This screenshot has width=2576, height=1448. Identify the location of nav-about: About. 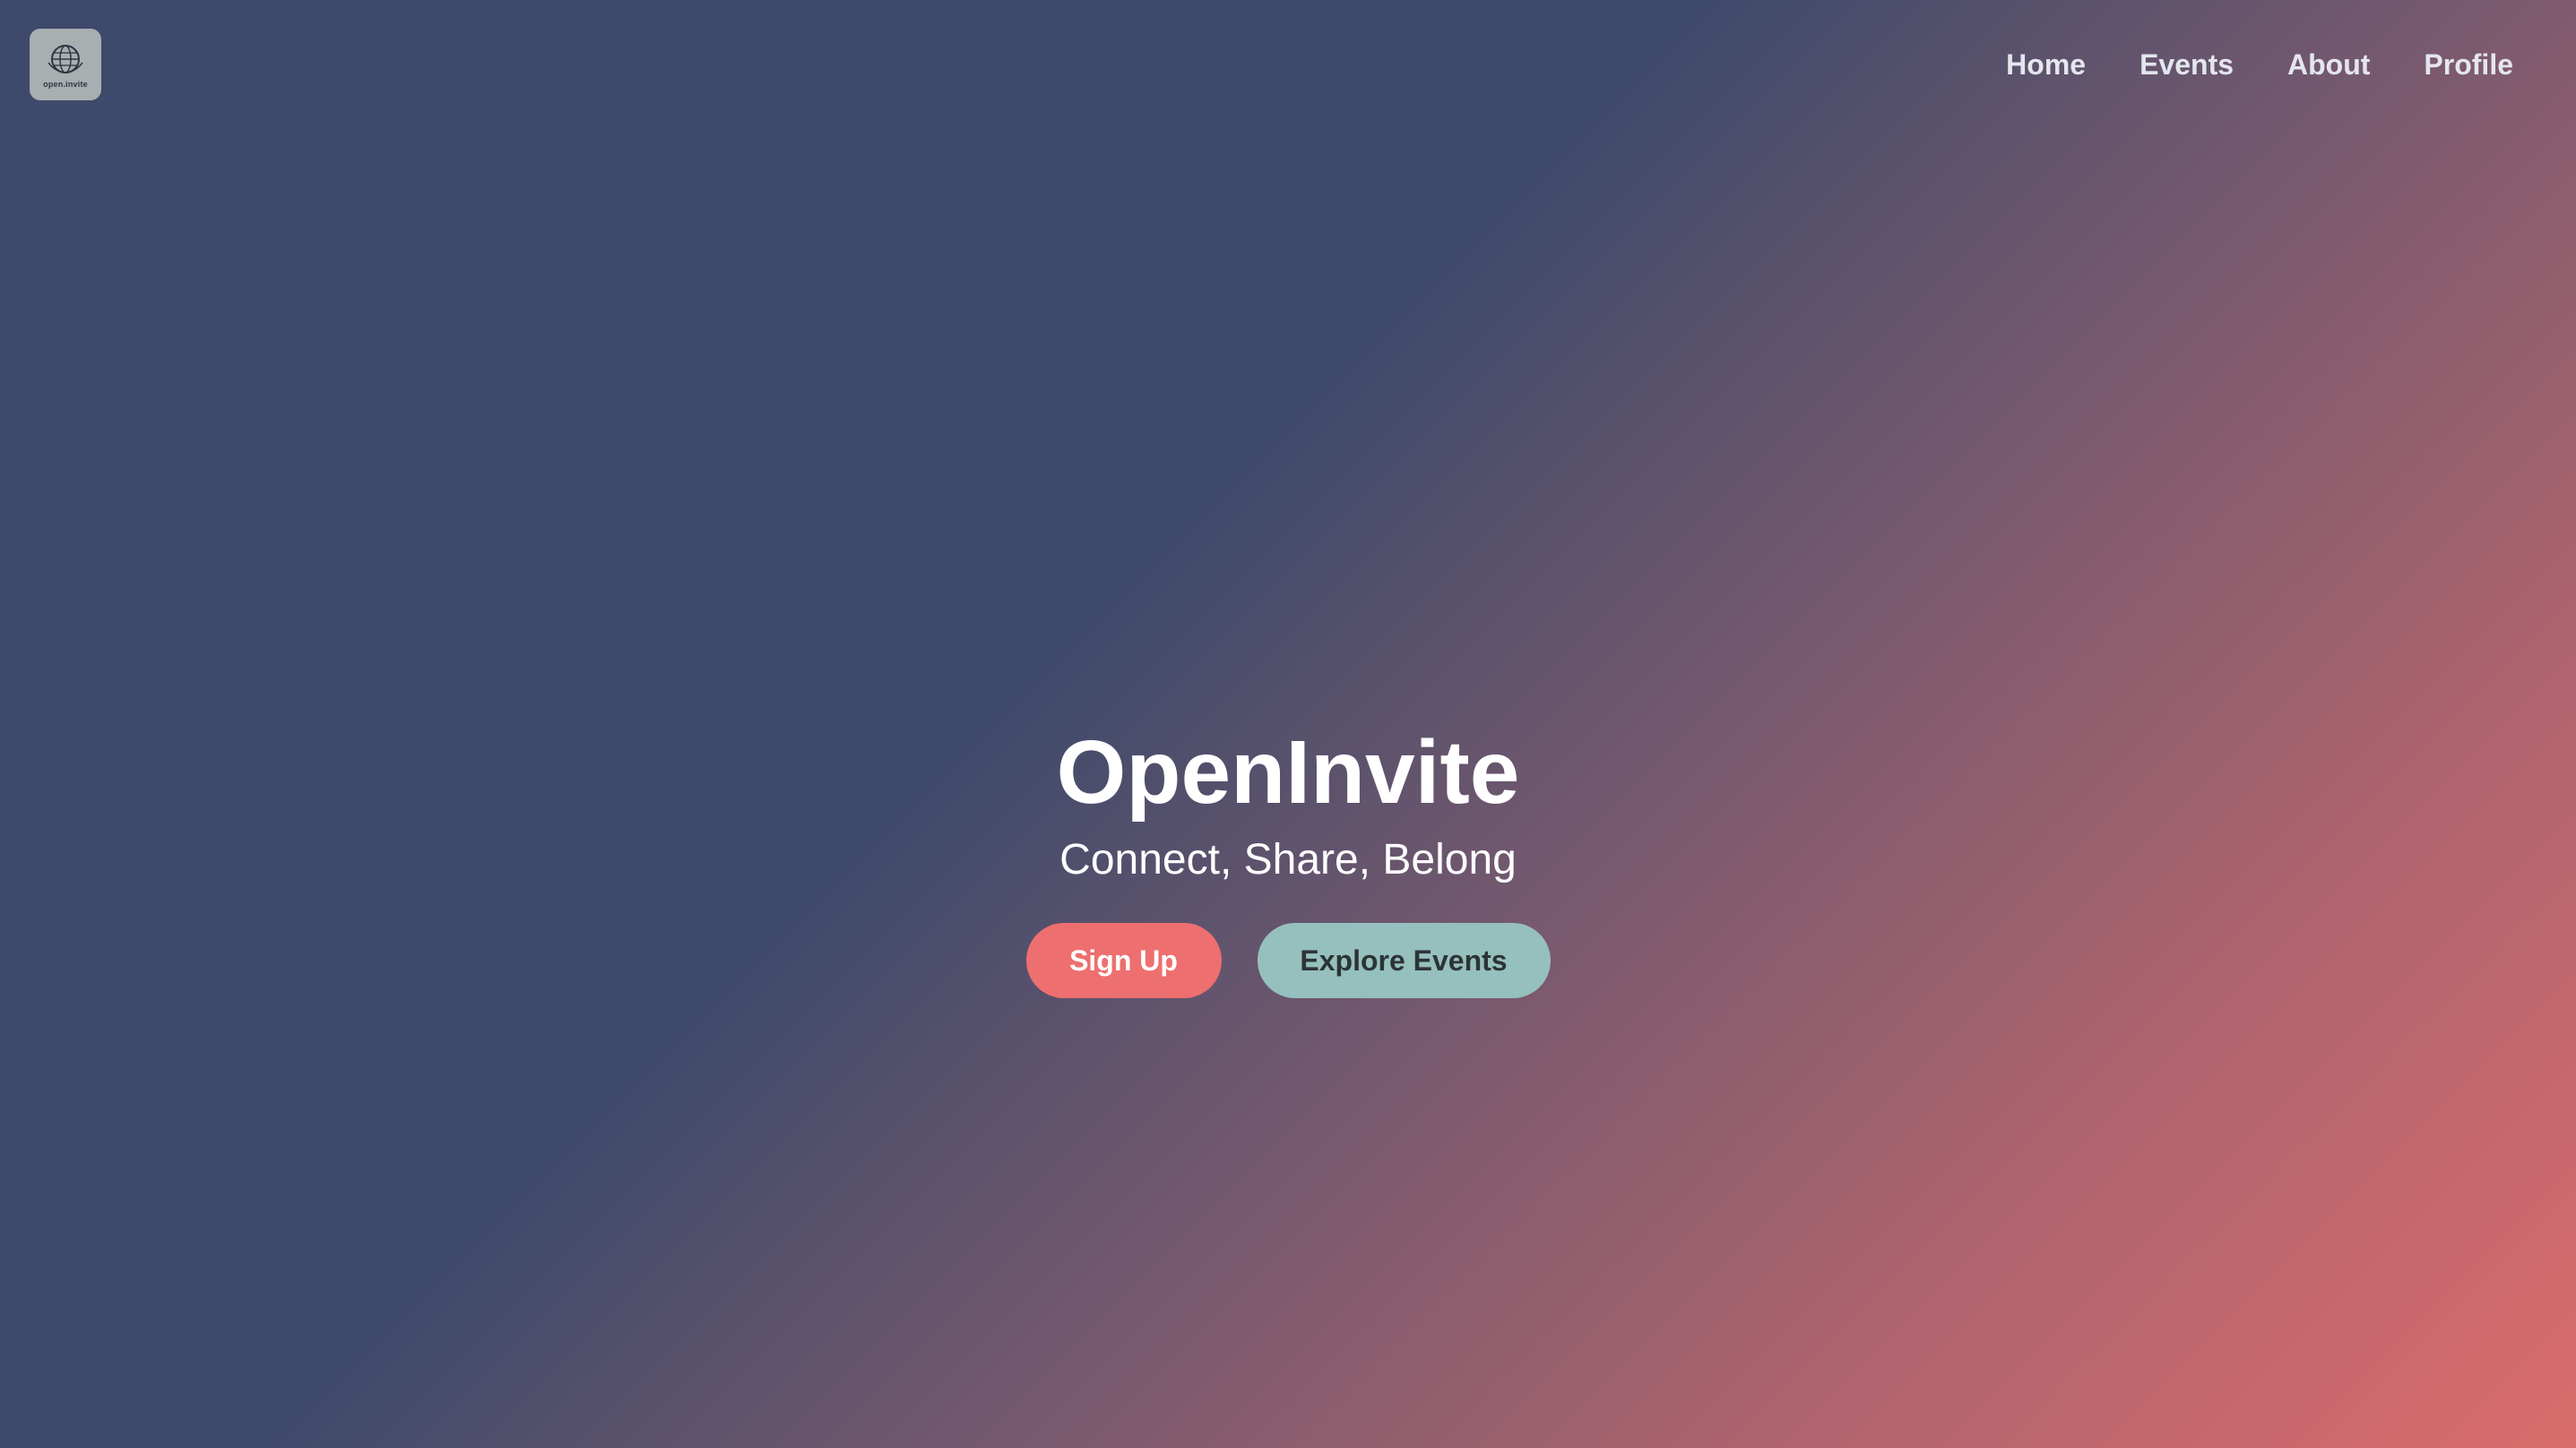
(2328, 64).